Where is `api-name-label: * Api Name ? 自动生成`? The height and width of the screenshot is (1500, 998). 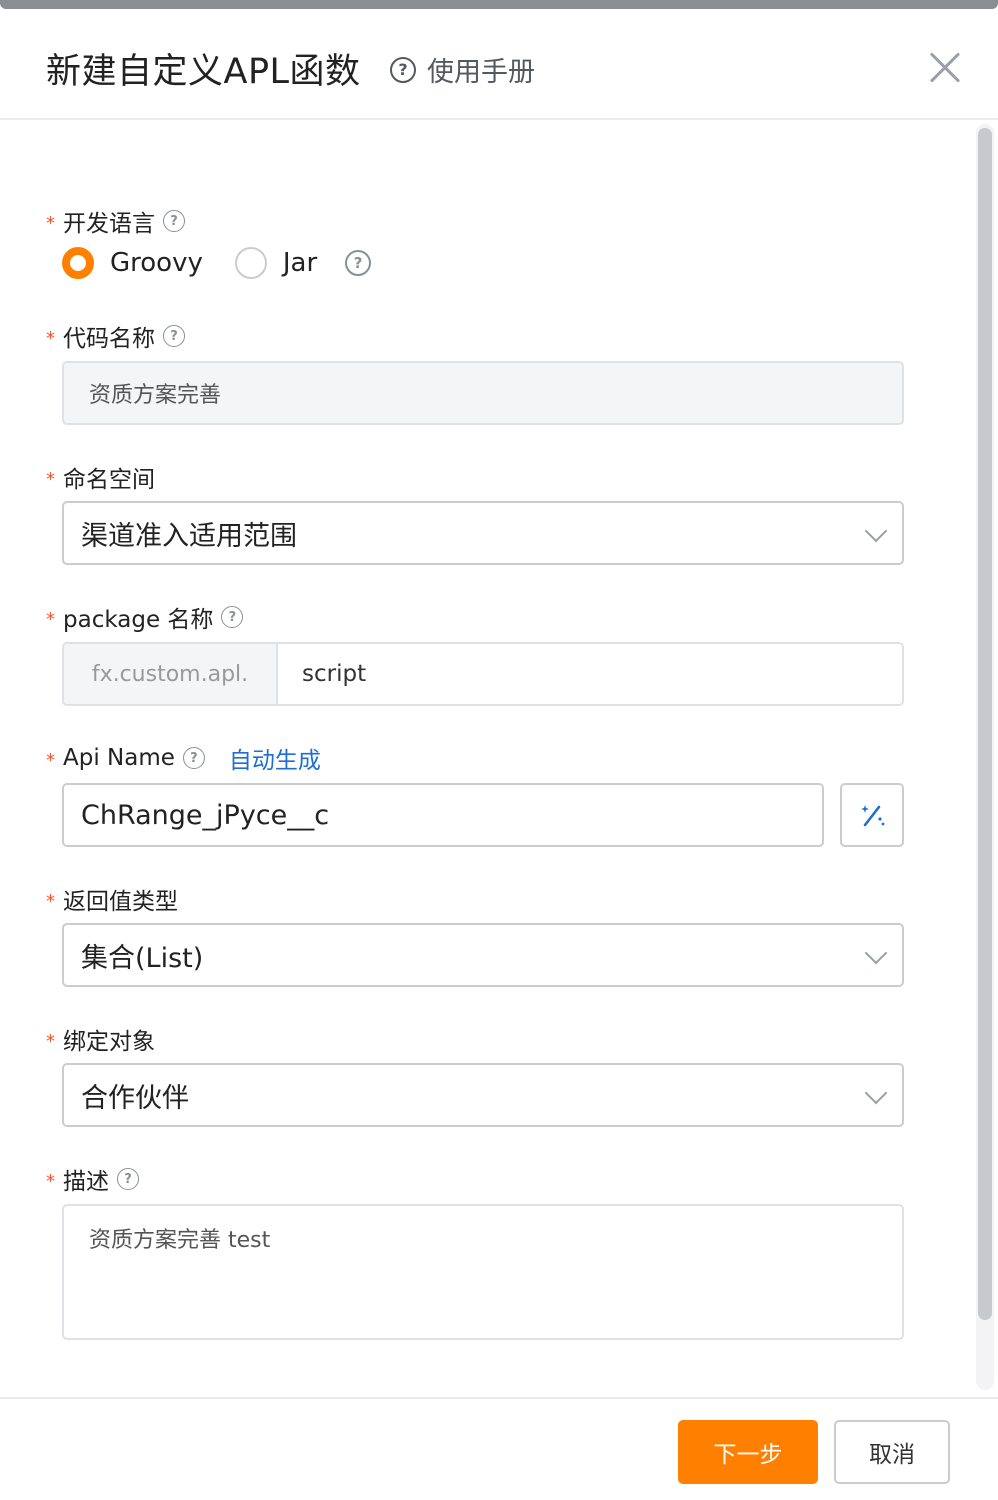 api-name-label: * Api Name ? 自动生成 is located at coordinates (183, 758).